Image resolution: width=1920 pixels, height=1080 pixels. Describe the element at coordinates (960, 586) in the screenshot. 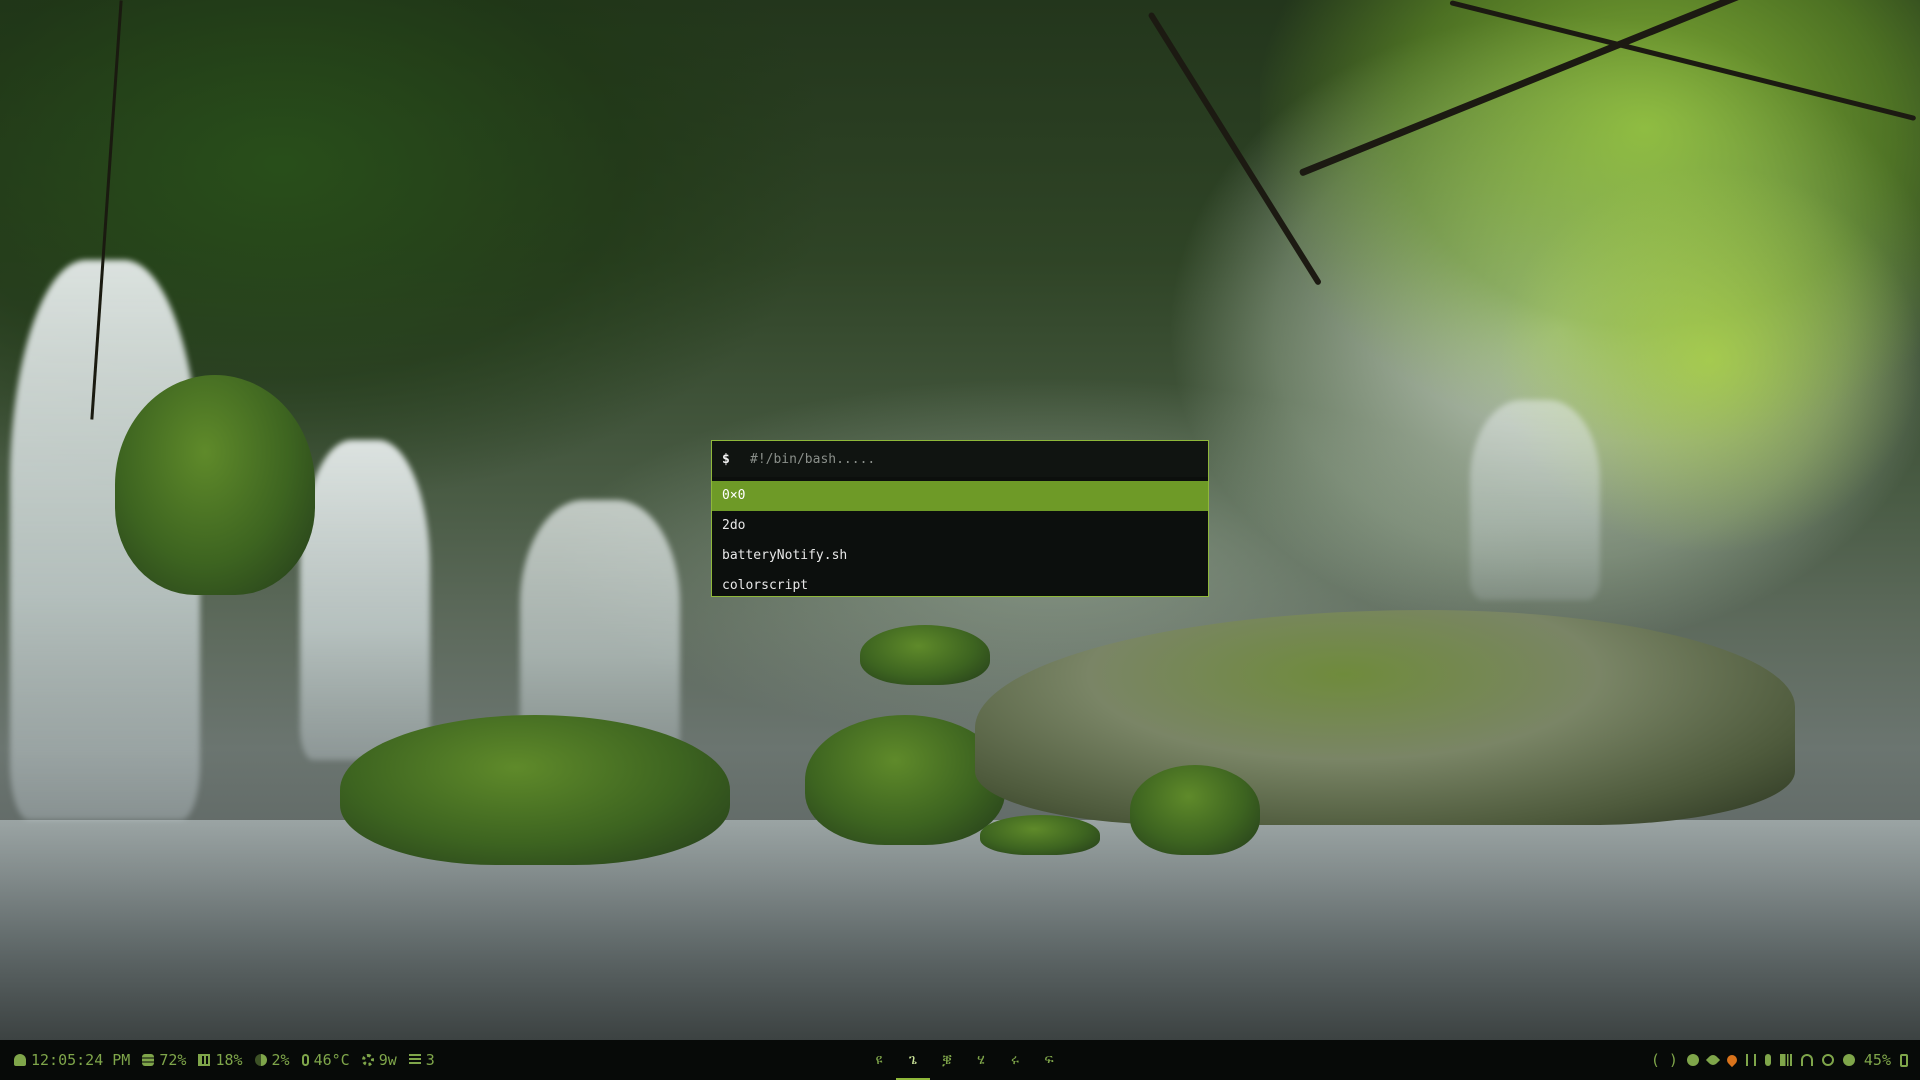

I see `launcher-result-item: colorscript` at that location.